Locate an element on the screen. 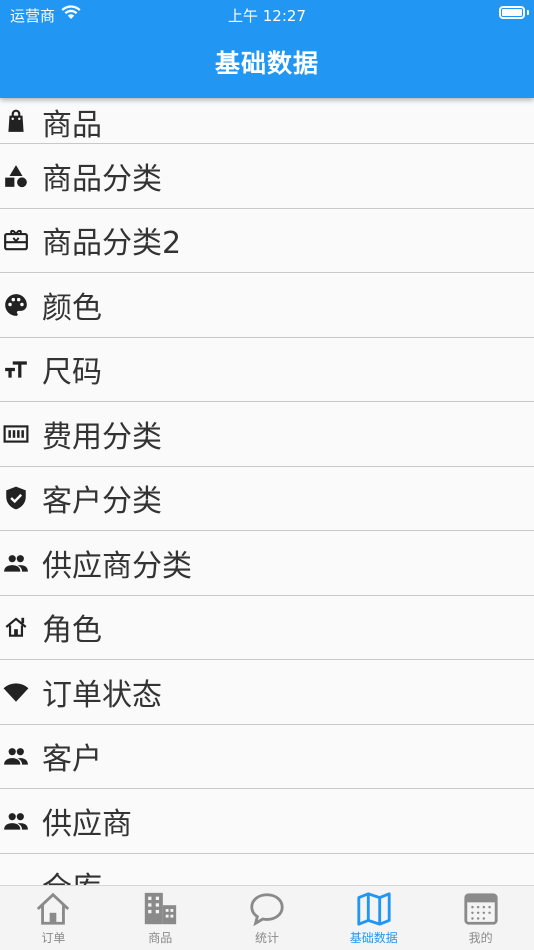 The image size is (534, 950). list-item-product-category-2: 商品分类2 is located at coordinates (267, 241).